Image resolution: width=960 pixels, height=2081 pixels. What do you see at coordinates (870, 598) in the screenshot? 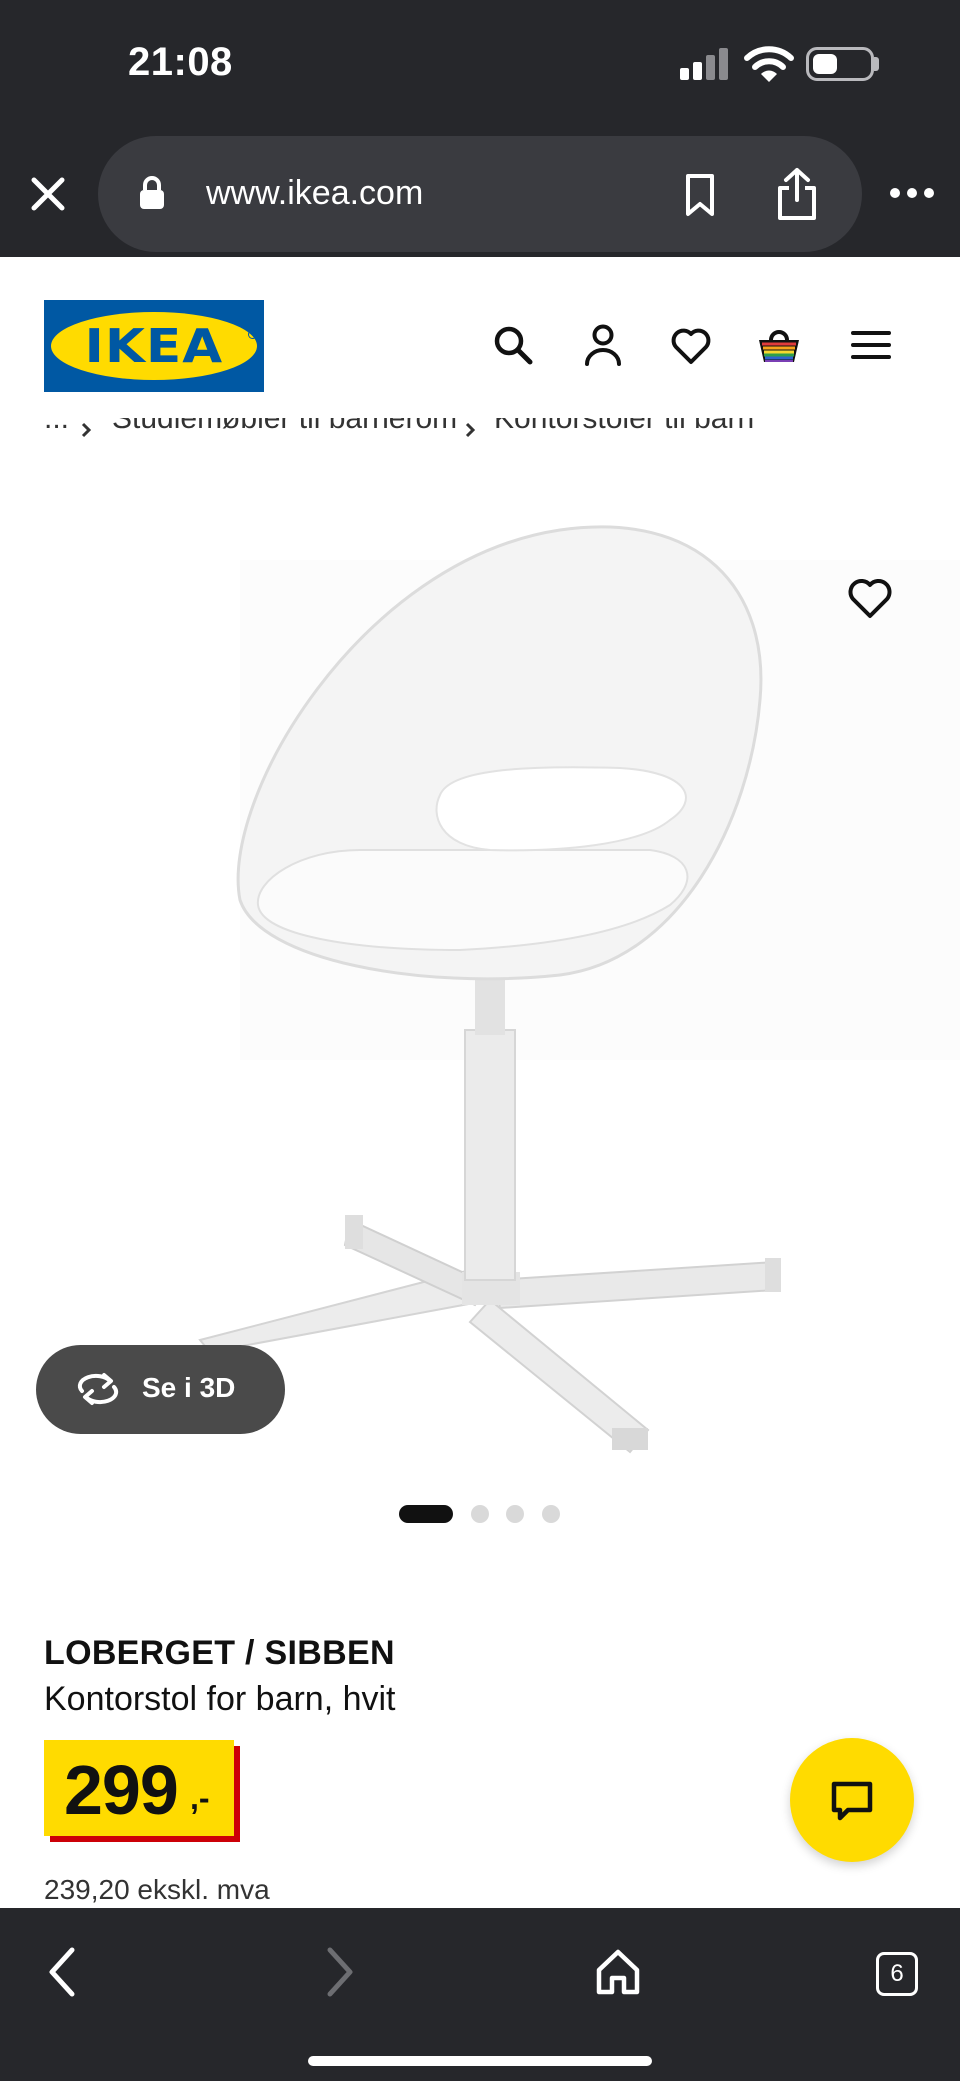
I see `favorite-icon` at bounding box center [870, 598].